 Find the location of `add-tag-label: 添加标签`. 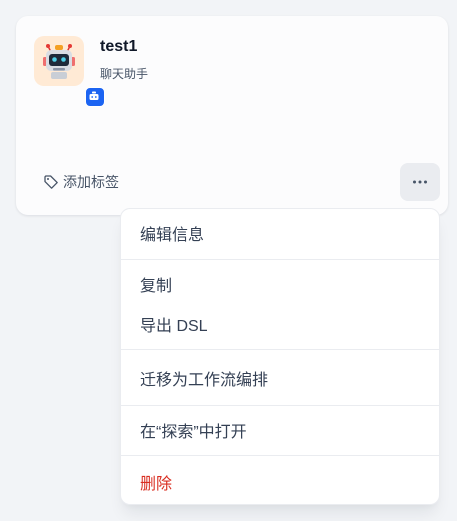

add-tag-label: 添加标签 is located at coordinates (91, 182).